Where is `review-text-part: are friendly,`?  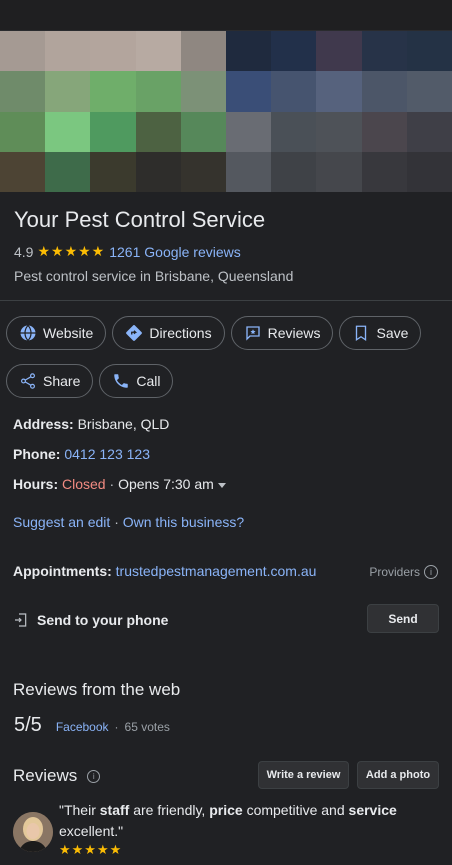 review-text-part: are friendly, is located at coordinates (169, 810).